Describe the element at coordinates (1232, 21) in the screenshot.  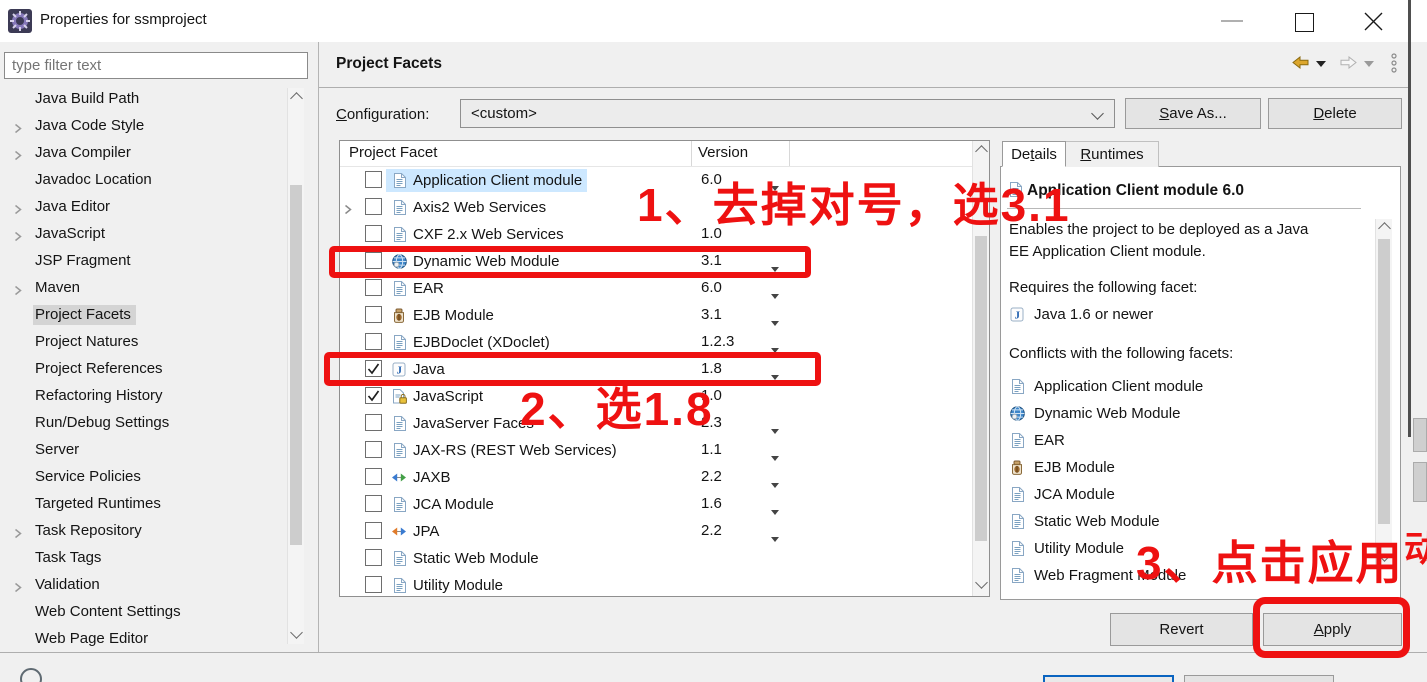
I see `minimize-button` at that location.